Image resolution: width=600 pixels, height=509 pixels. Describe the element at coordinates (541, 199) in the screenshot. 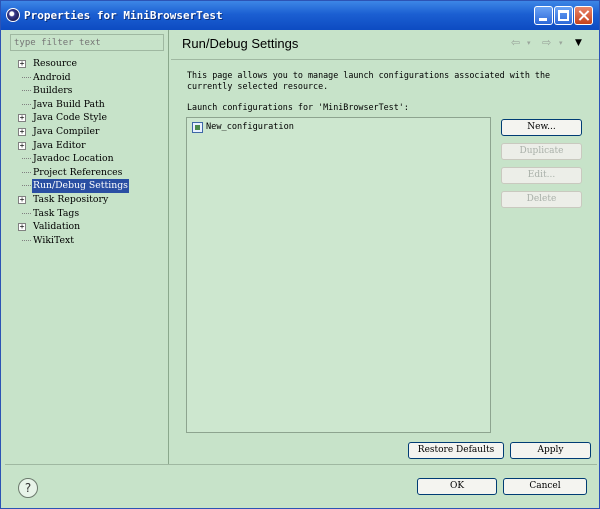

I see `delete-button: Delete` at that location.